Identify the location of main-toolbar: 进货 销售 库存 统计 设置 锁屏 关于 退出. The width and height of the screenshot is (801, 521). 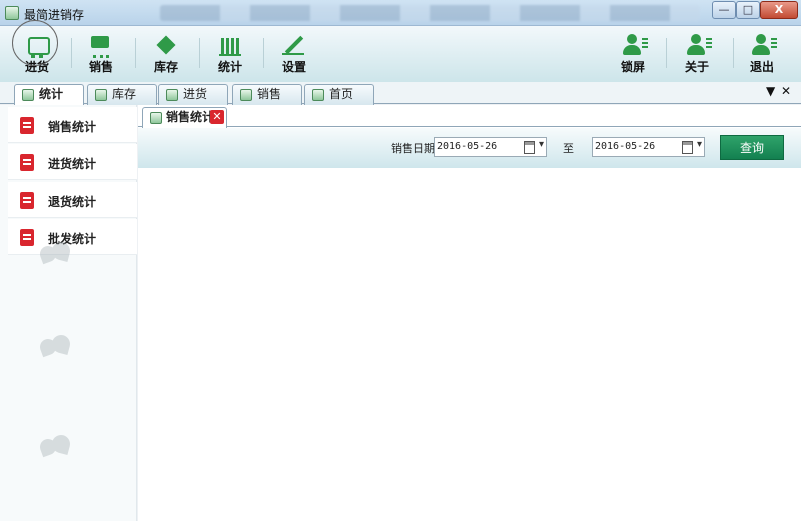
(400, 54).